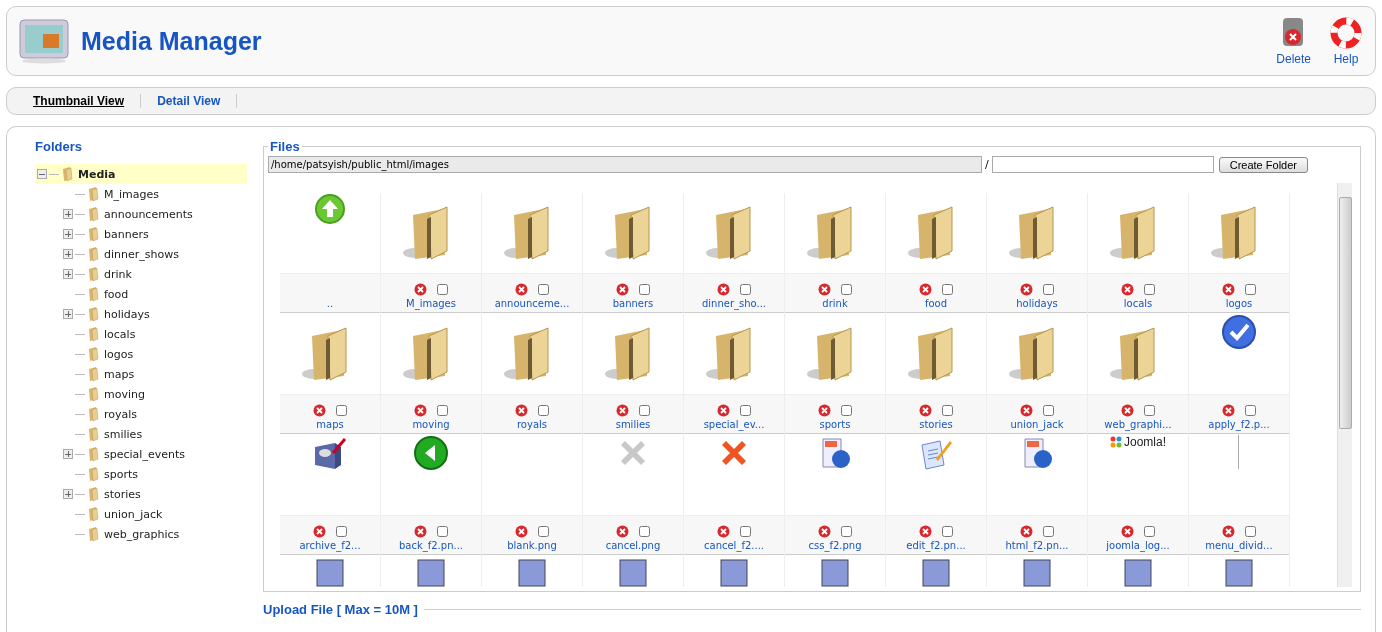 Image resolution: width=1382 pixels, height=632 pixels. Describe the element at coordinates (532, 545) in the screenshot. I see `file-name-link: blank.png` at that location.